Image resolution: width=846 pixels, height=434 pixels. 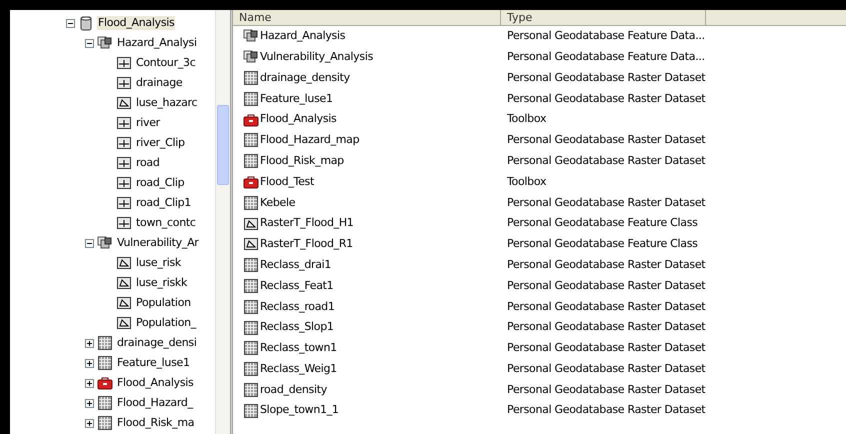 What do you see at coordinates (299, 410) in the screenshot?
I see `item-name: Slope_town1_1` at bounding box center [299, 410].